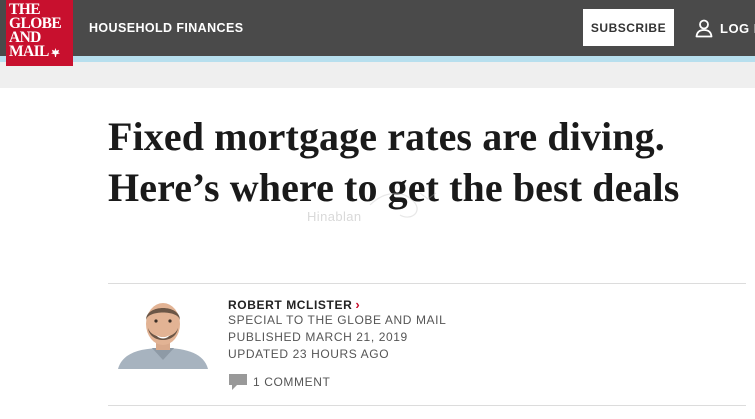 The height and width of the screenshot is (419, 755). Describe the element at coordinates (318, 337) in the screenshot. I see `published-date: PUBLISHED MARCH 21, 2019` at that location.